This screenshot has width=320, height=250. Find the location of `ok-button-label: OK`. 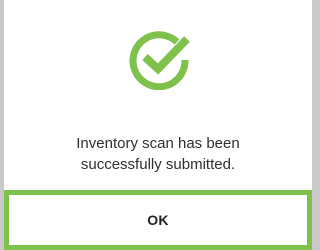

ok-button-label: OK is located at coordinates (158, 220).